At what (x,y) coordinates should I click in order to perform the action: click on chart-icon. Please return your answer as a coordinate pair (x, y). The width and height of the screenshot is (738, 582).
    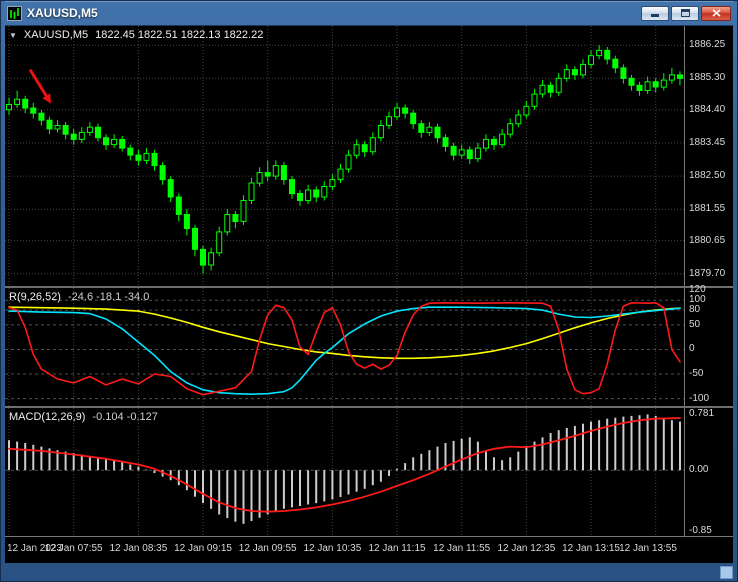
    Looking at the image, I should click on (14, 13).